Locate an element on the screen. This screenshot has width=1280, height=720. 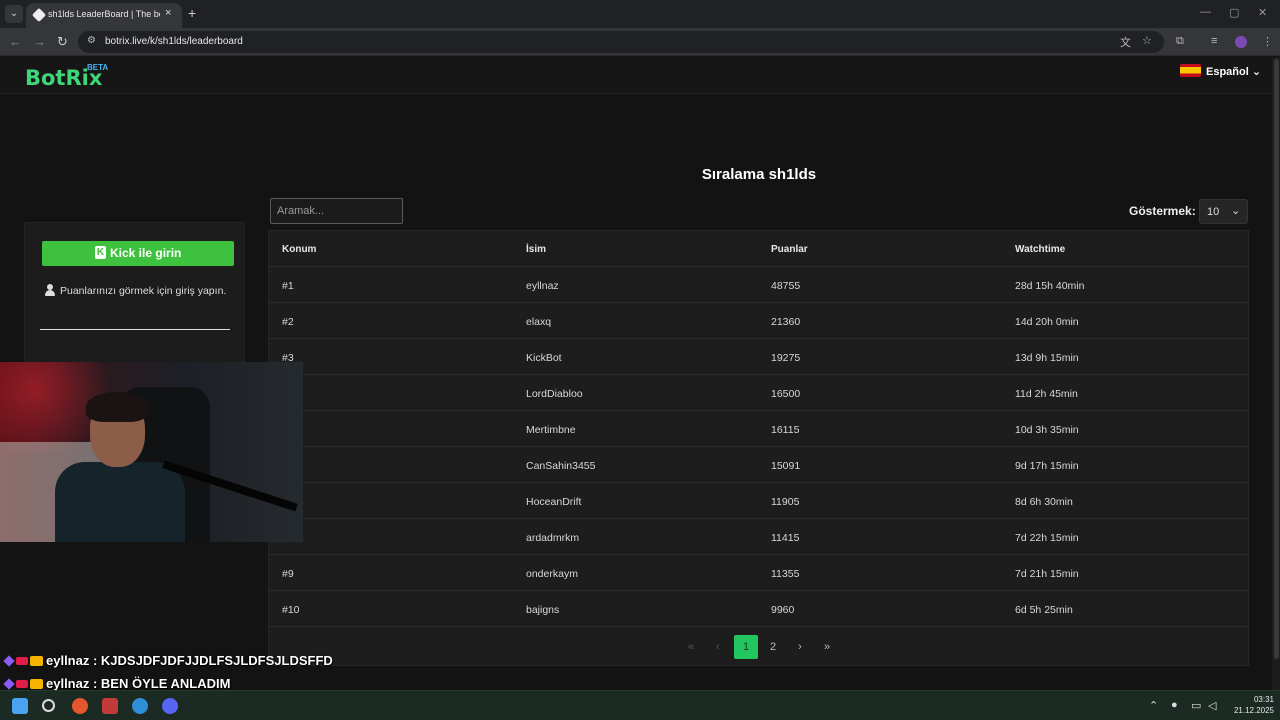
restore-icon: ▢ is located at coordinates (1234, 12).